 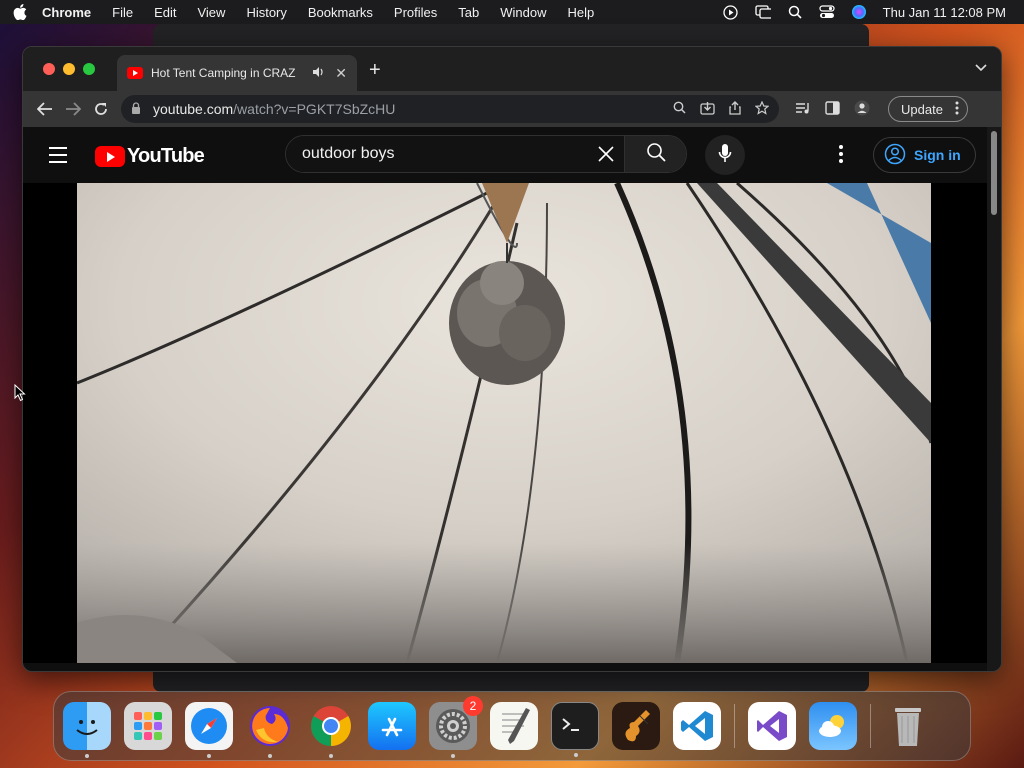 I want to click on sign-in-label: Sign in, so click(x=937, y=155).